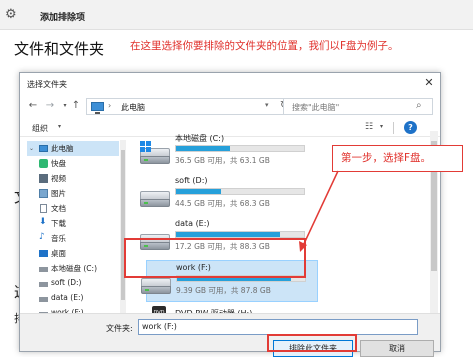  I want to click on drive-name: data (E:), so click(192, 223).